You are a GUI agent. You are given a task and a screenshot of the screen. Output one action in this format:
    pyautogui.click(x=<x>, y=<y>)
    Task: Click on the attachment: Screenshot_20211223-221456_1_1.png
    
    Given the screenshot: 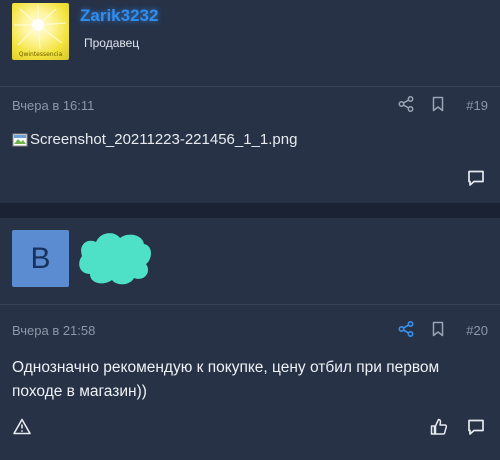 What is the action you would take?
    pyautogui.click(x=154, y=139)
    